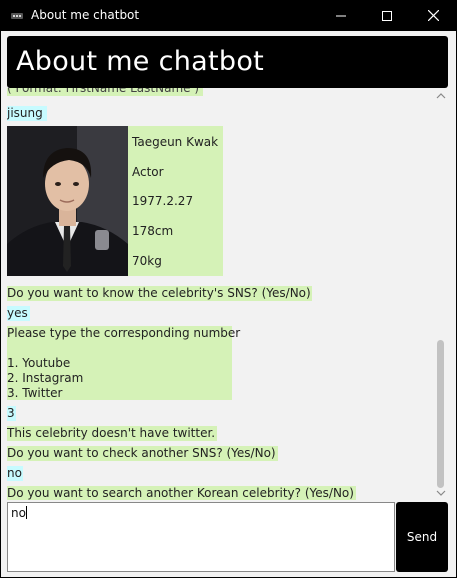 This screenshot has width=457, height=578. What do you see at coordinates (140, 61) in the screenshot?
I see `header-title: About me chatbot` at bounding box center [140, 61].